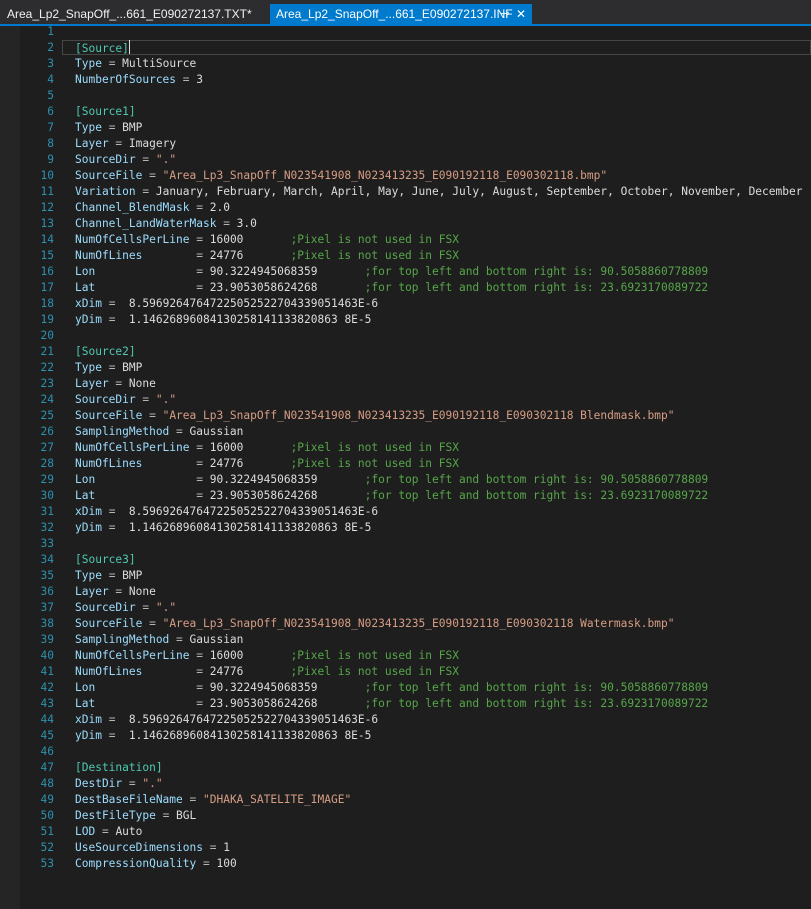 The height and width of the screenshot is (909, 811). What do you see at coordinates (405, 848) in the screenshot?
I see `code-line: 52 UseSourceDimensions = 1` at bounding box center [405, 848].